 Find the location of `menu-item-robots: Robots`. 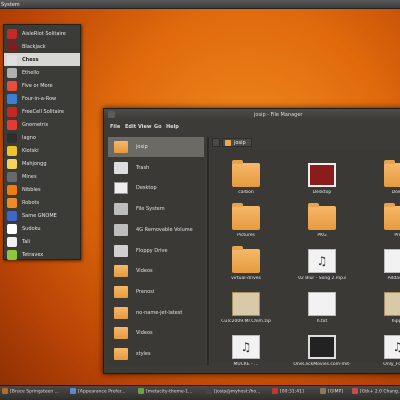

menu-item-robots: Robots is located at coordinates (42, 202).